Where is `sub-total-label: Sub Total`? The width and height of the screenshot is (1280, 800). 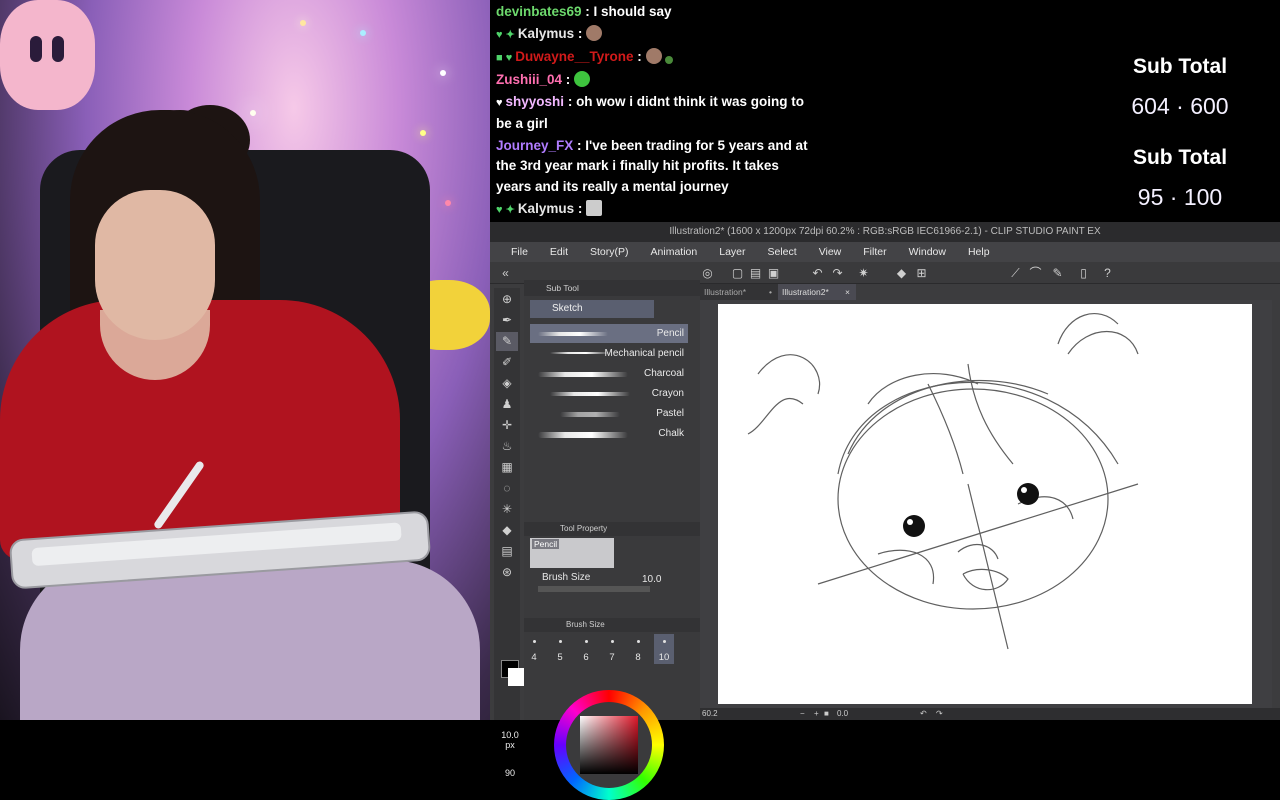 sub-total-label: Sub Total is located at coordinates (1180, 157).